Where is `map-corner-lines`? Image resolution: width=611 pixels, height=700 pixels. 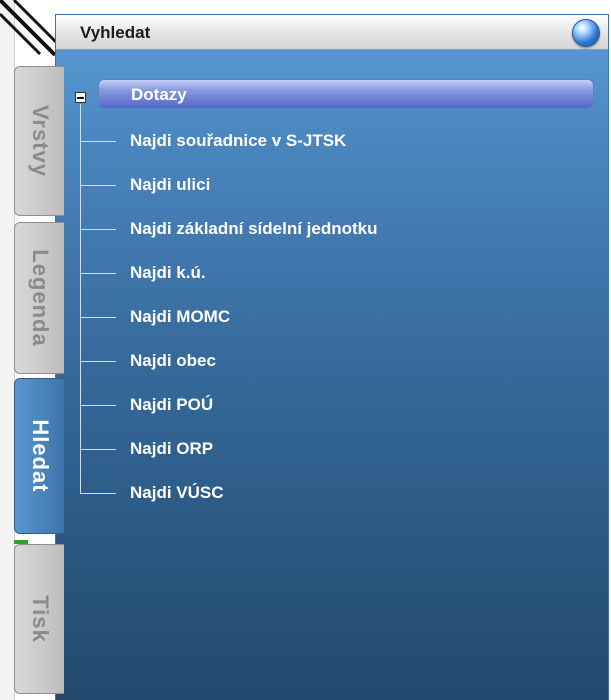 map-corner-lines is located at coordinates (29, 28).